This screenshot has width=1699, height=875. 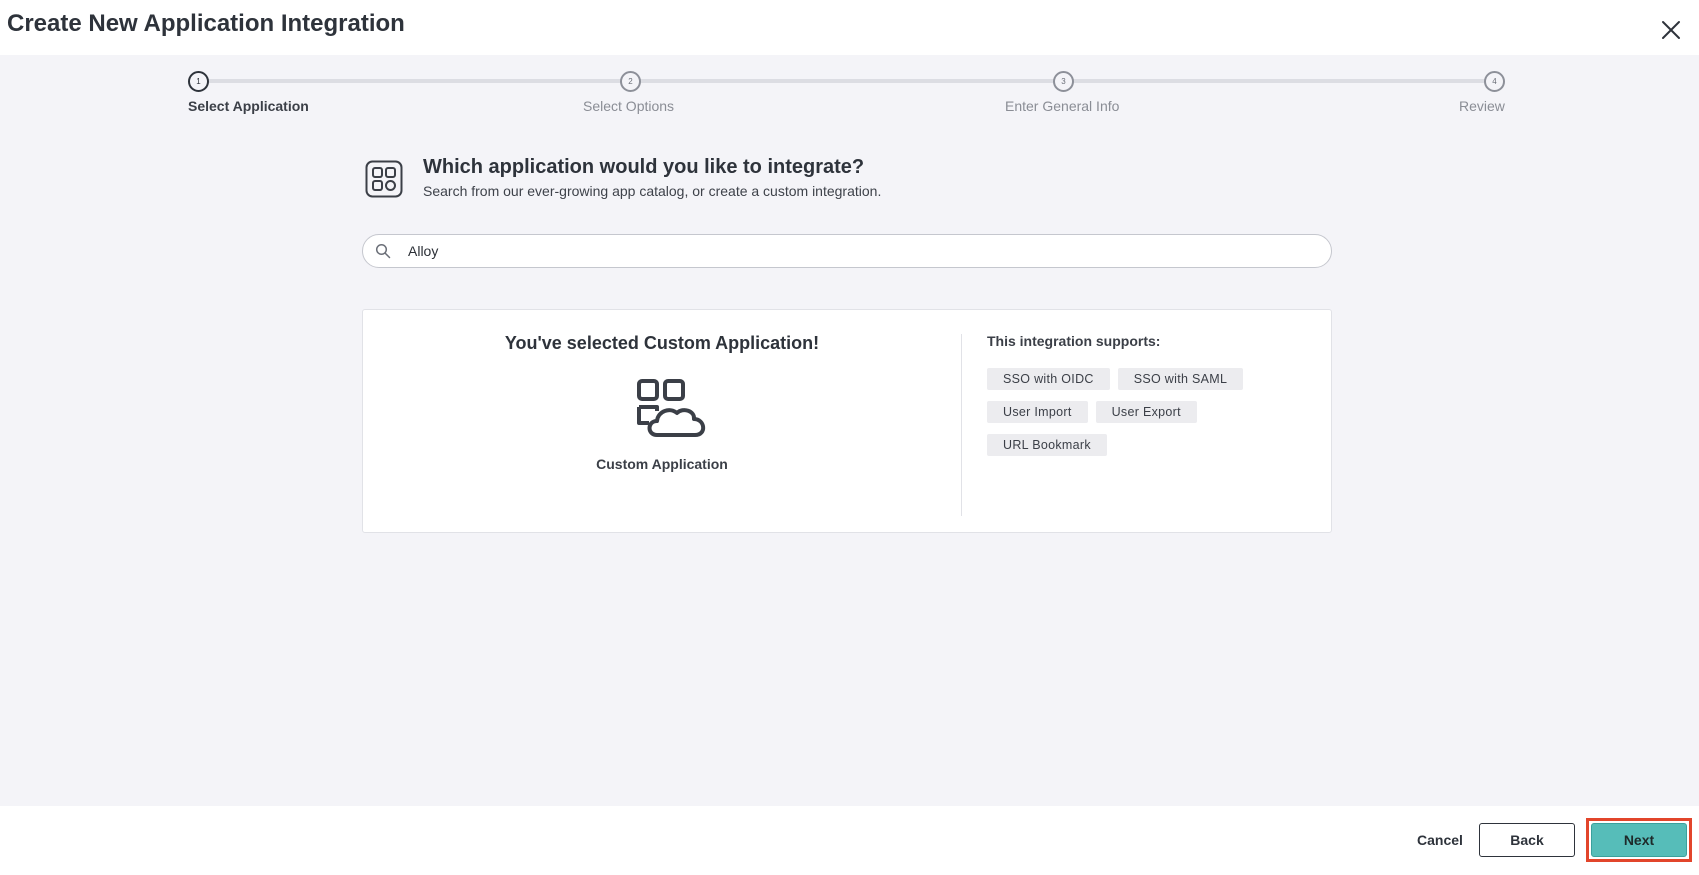 I want to click on close-button, so click(x=1671, y=30).